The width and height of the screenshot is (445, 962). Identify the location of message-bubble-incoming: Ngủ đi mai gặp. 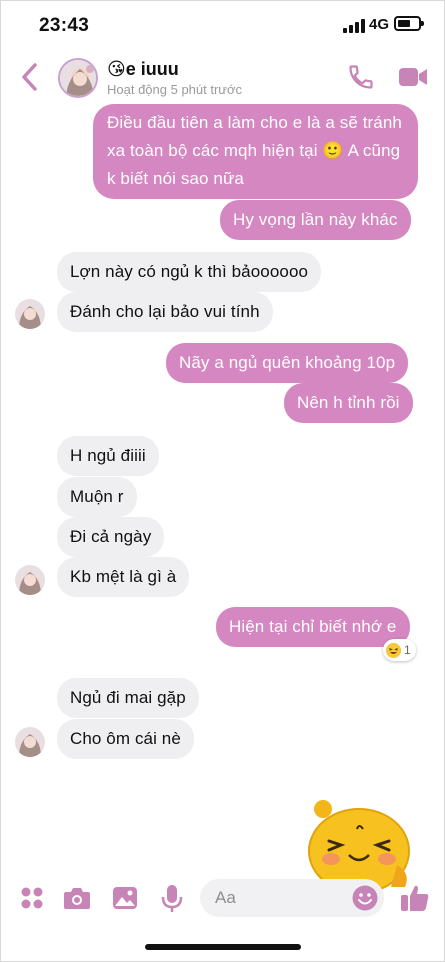
(128, 698).